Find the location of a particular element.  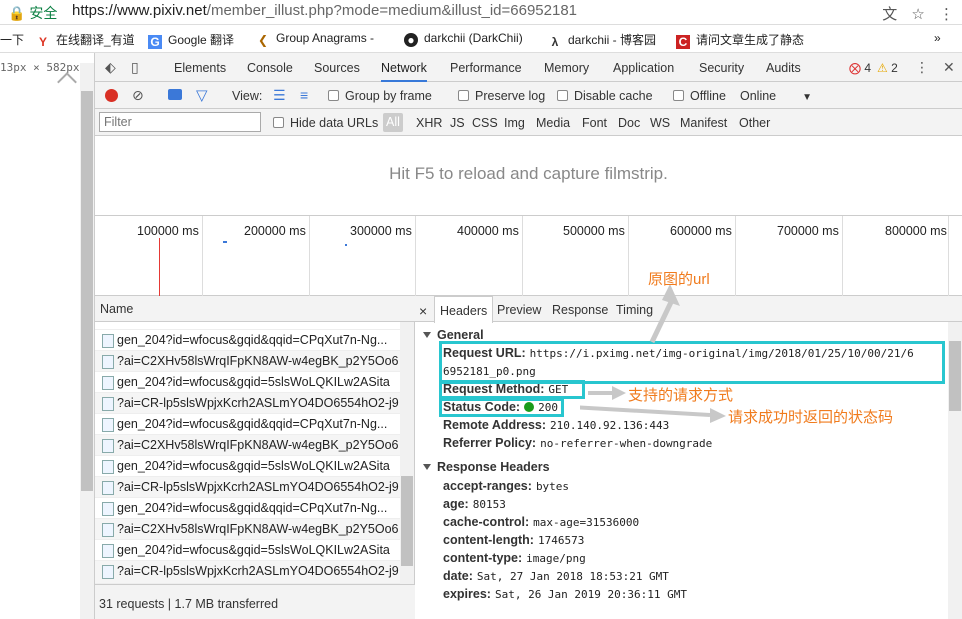

clear-icon: ⊘ is located at coordinates (138, 95).